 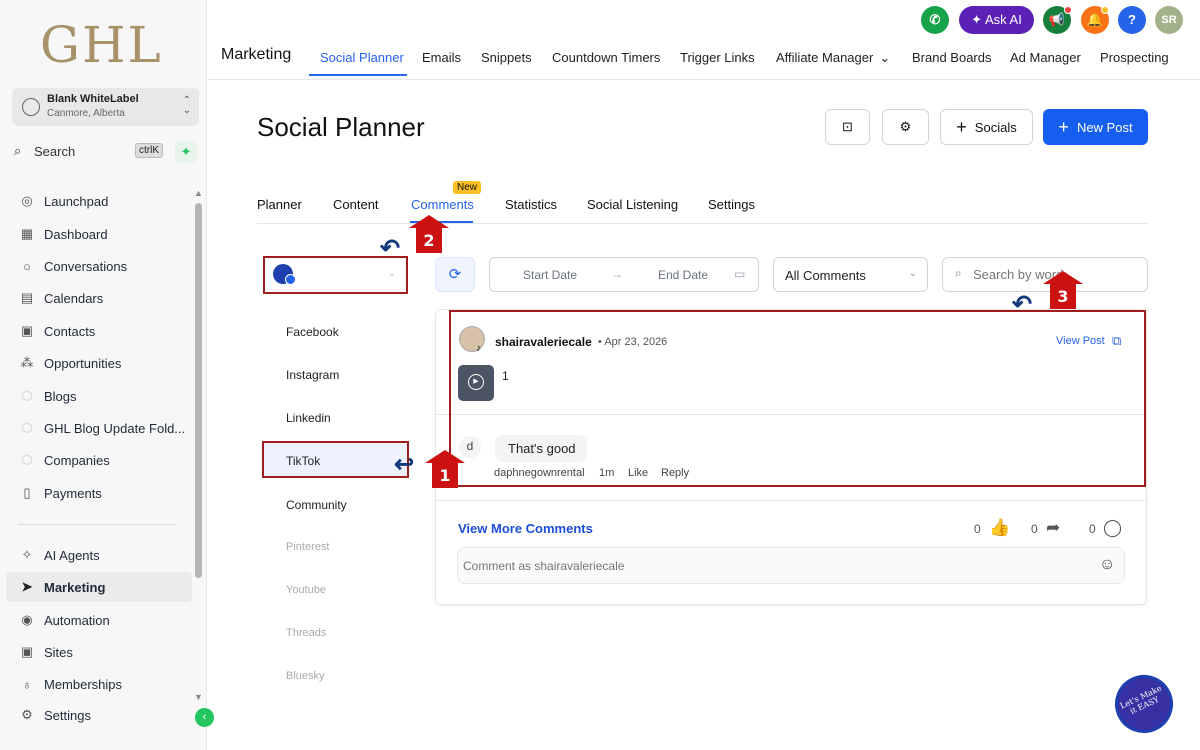 I want to click on sidebar-item-label: Dashboard, so click(x=76, y=234).